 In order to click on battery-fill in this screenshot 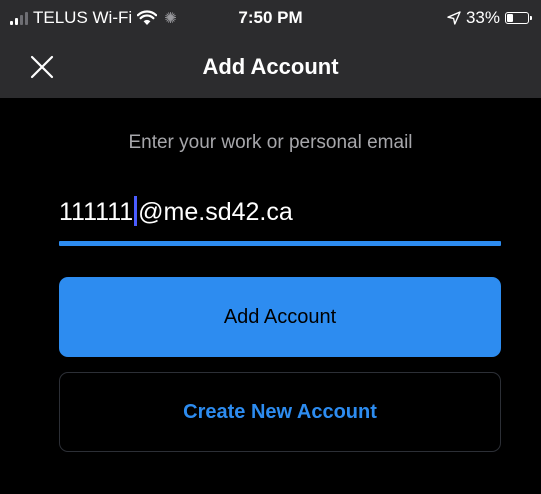, I will do `click(510, 18)`.